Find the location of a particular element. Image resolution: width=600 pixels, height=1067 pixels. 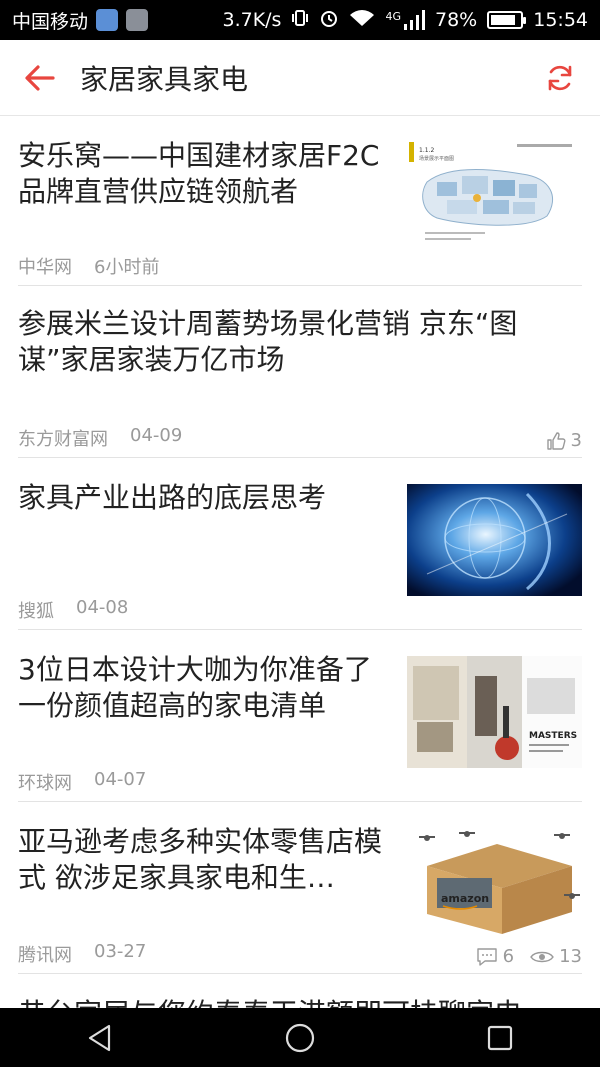

wifi-icon is located at coordinates (362, 20).